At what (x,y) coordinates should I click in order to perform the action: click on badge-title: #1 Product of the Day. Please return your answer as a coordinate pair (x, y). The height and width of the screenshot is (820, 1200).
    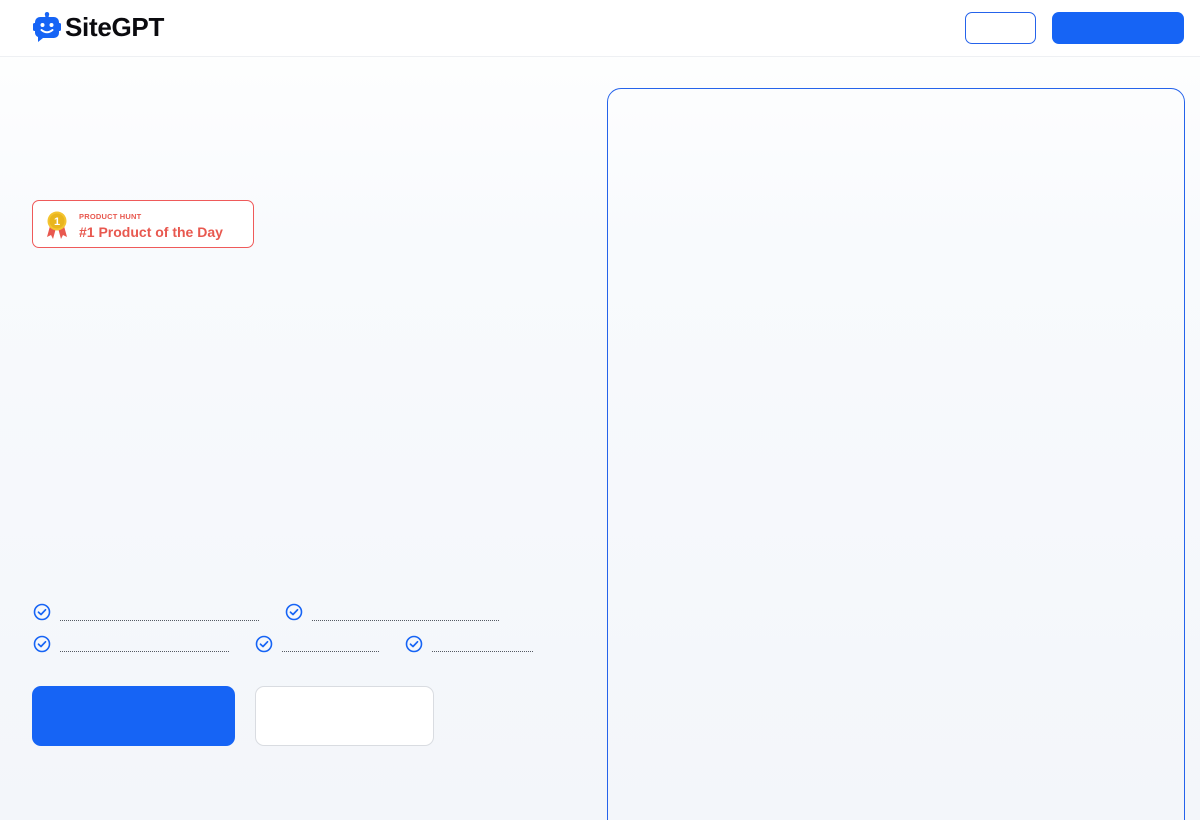
    Looking at the image, I should click on (151, 232).